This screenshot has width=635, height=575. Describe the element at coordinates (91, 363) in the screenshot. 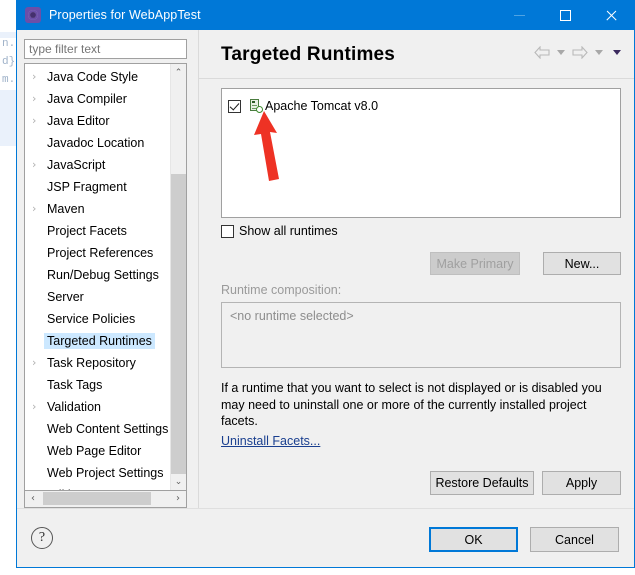

I see `sidebar-item-label: Task Repository` at that location.